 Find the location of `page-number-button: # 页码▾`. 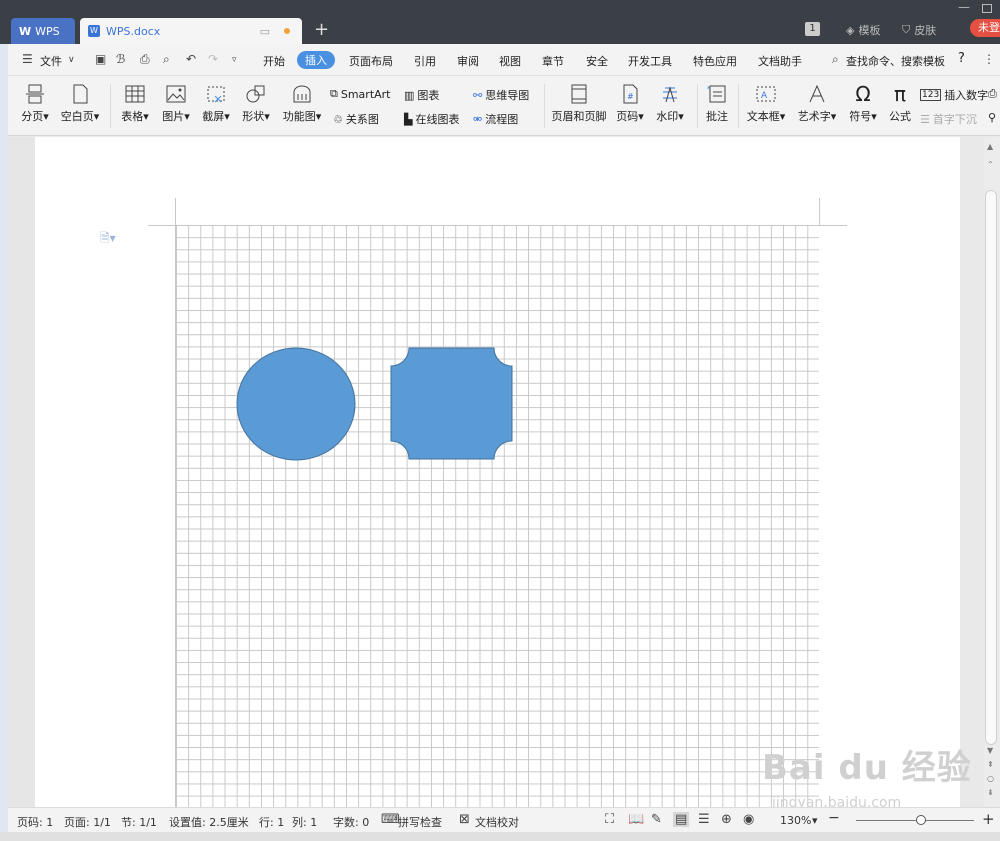

page-number-button: # 页码▾ is located at coordinates (630, 104).